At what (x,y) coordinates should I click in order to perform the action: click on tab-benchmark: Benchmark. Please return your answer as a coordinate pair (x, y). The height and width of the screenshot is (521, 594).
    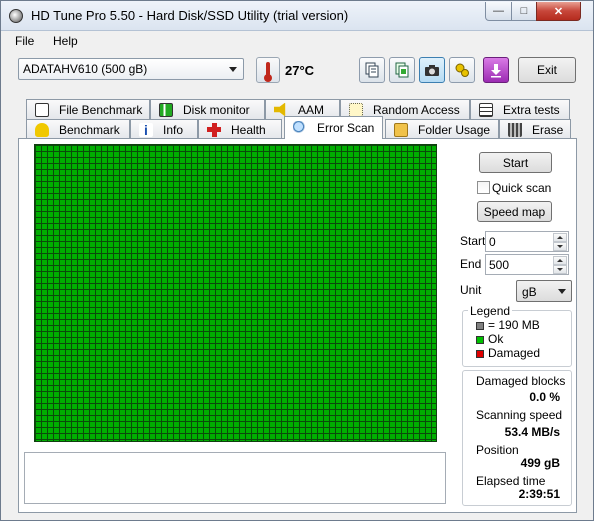
    Looking at the image, I should click on (78, 129).